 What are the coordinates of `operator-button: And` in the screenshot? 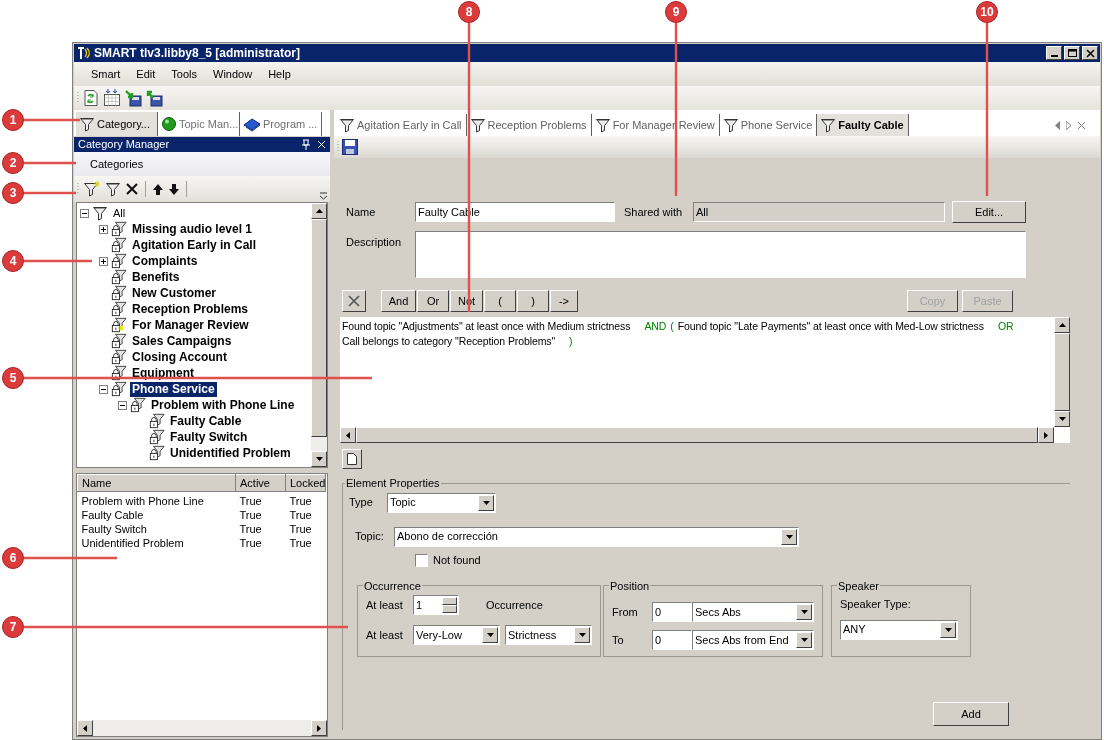 It's located at (398, 301).